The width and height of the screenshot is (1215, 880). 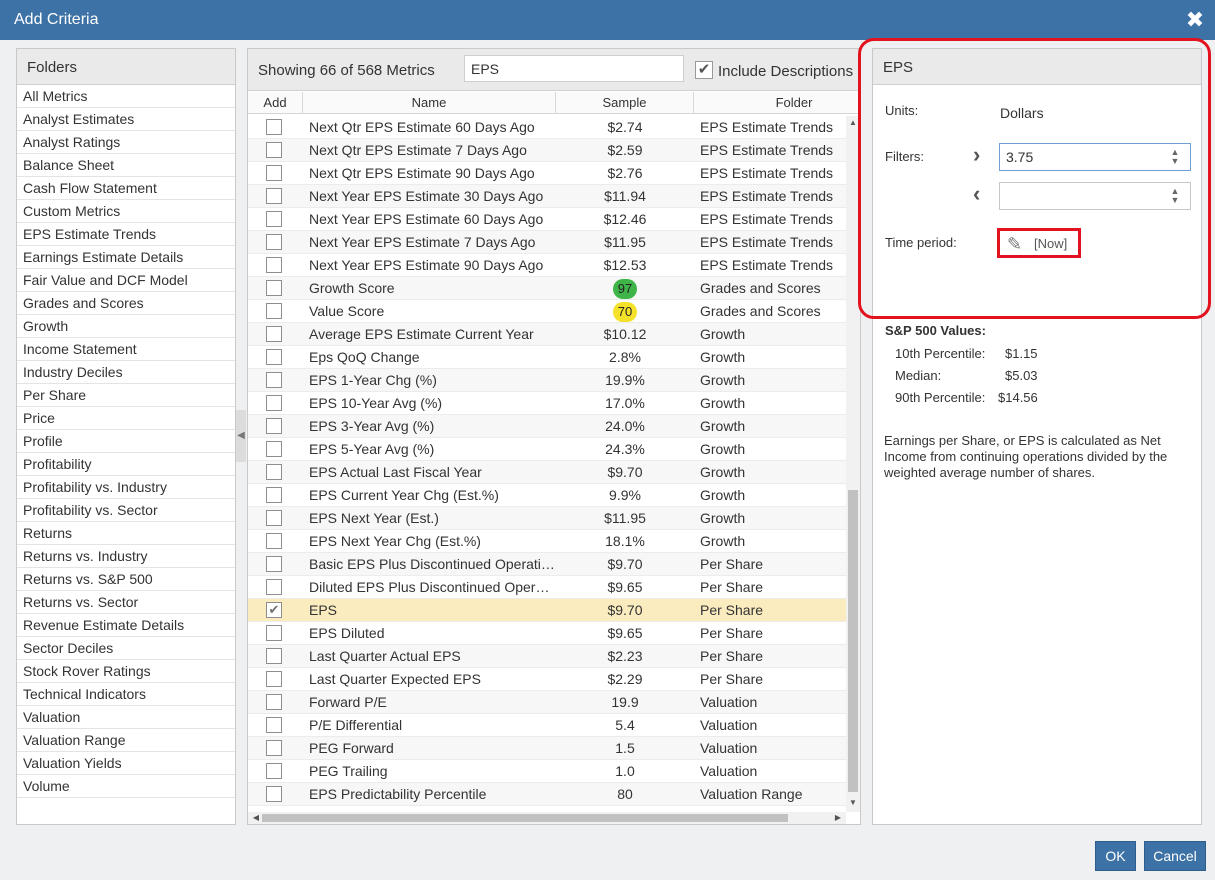 What do you see at coordinates (126, 257) in the screenshot?
I see `folder-item: Earnings Estimate Details` at bounding box center [126, 257].